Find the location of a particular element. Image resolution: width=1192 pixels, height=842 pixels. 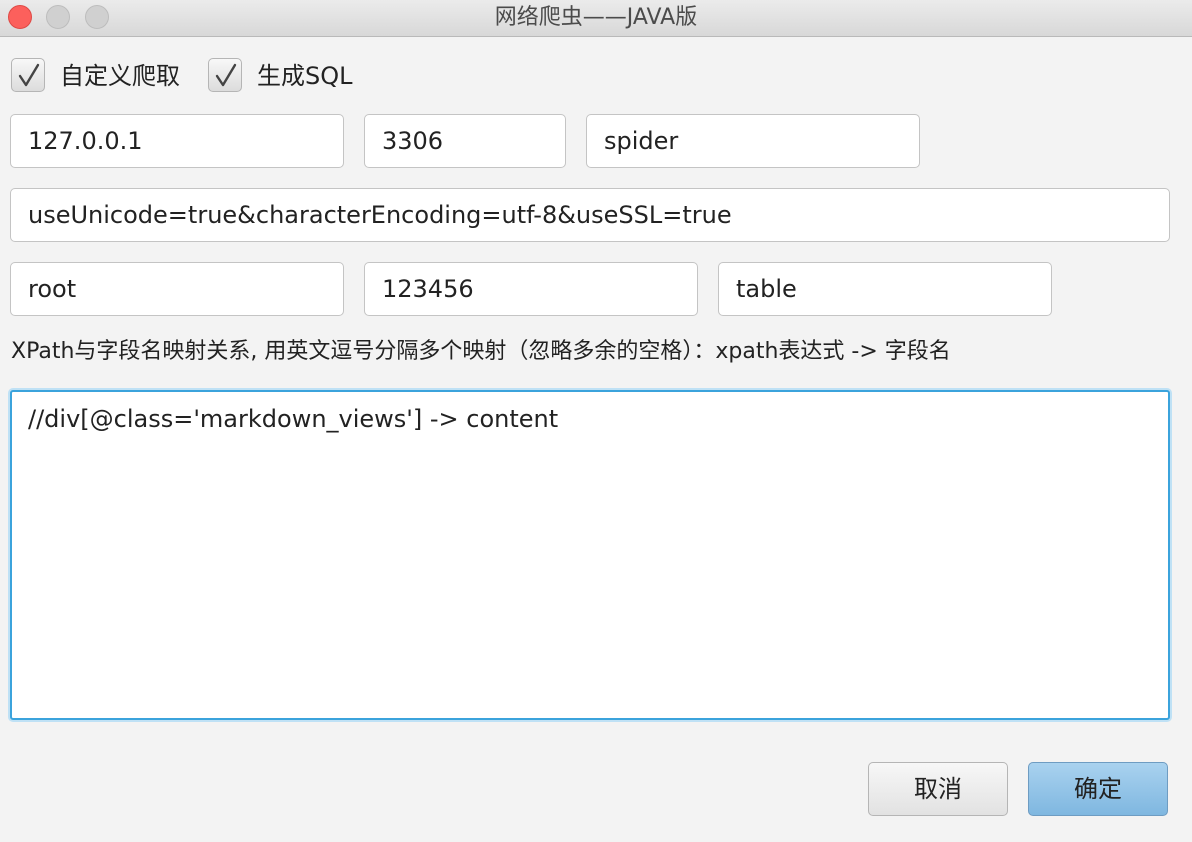

database-field: spider is located at coordinates (753, 141).